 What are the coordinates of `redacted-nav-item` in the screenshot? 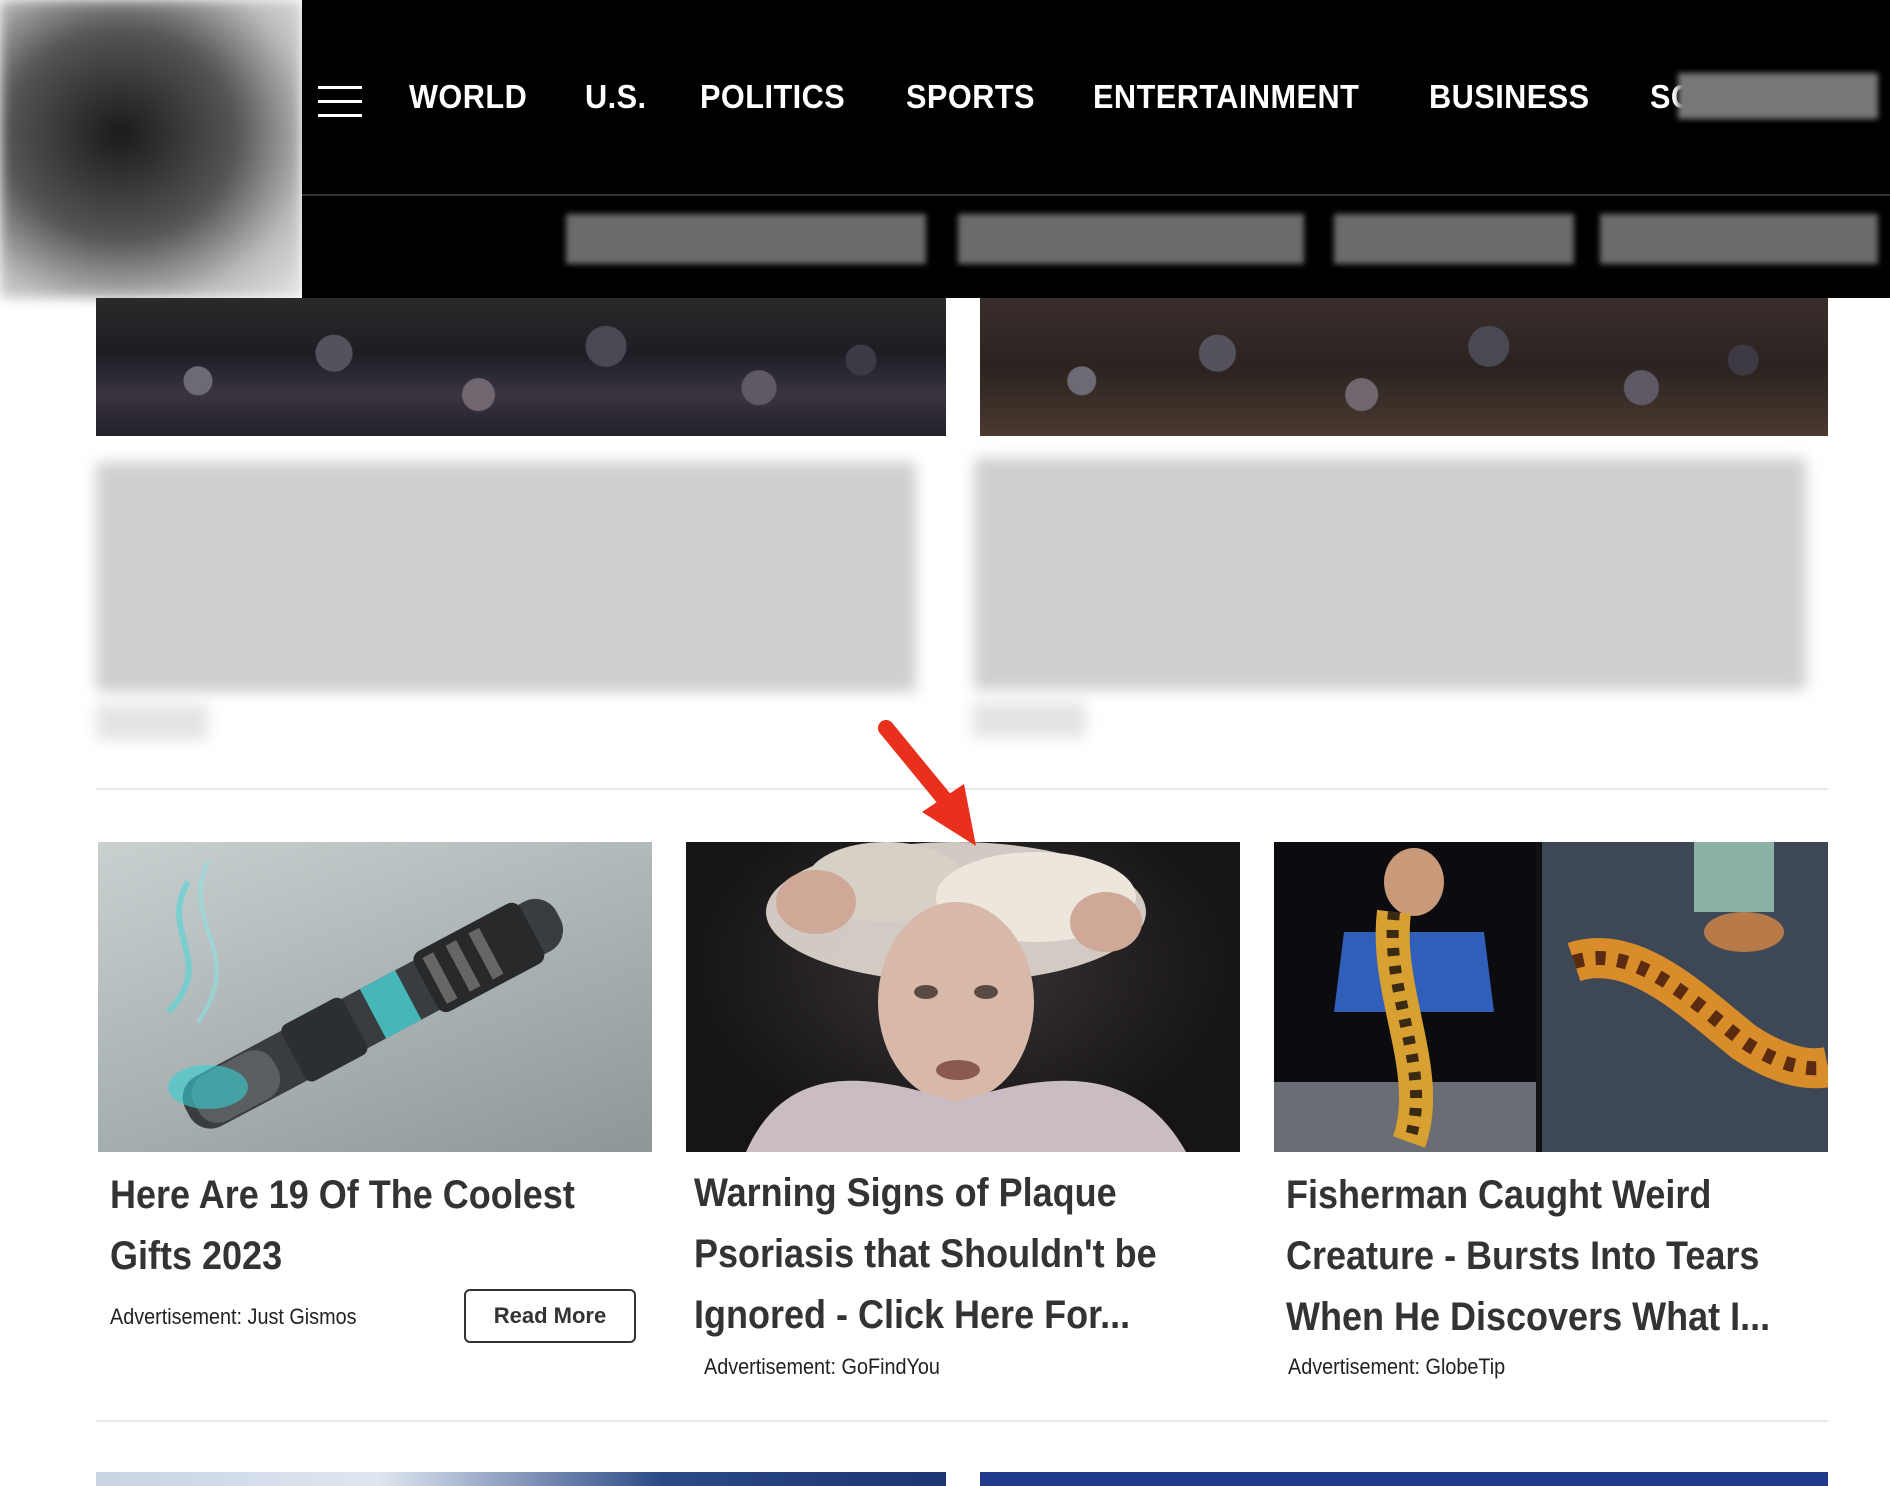 It's located at (1778, 96).